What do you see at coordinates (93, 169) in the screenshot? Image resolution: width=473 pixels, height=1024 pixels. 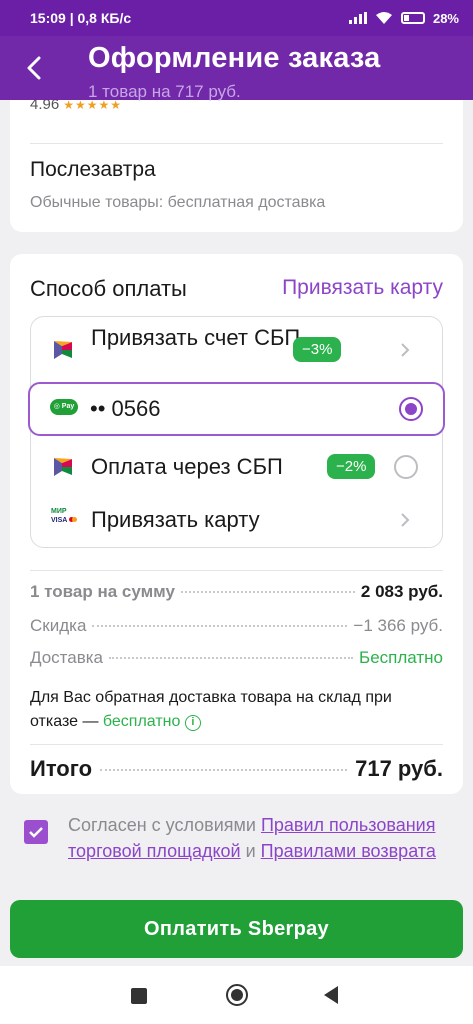 I see `delivery-title: Послезавтра` at bounding box center [93, 169].